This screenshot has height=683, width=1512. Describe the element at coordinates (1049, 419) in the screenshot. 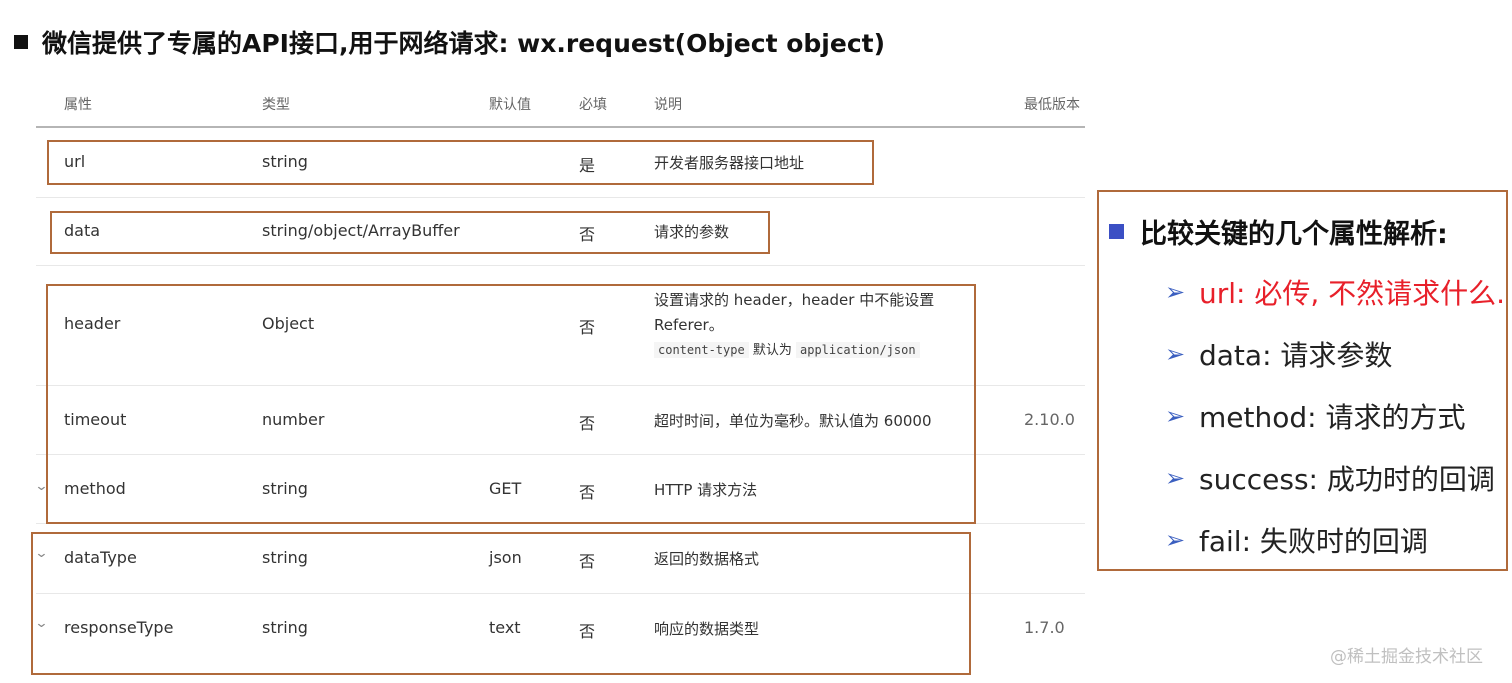

I see `param-version: 2.10.0` at that location.